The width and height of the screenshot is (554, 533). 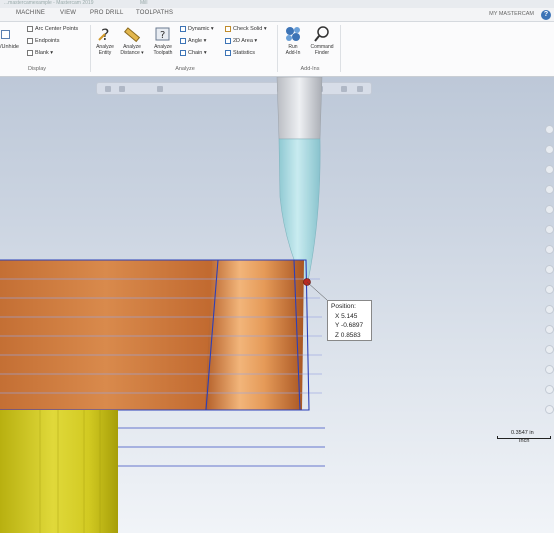 I want to click on analyze-distance-line2: Distance ▾, so click(x=132, y=52).